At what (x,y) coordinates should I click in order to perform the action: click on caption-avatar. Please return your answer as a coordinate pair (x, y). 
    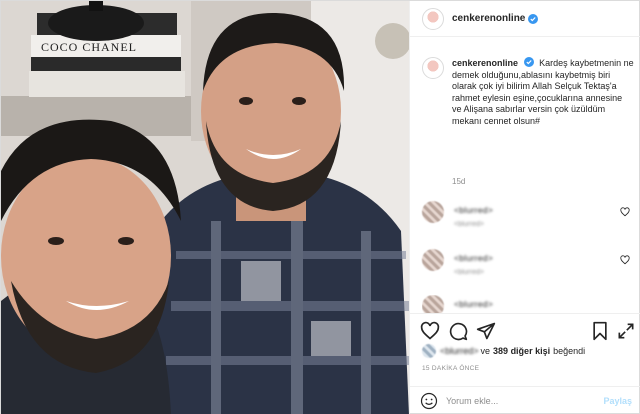
    Looking at the image, I should click on (433, 68).